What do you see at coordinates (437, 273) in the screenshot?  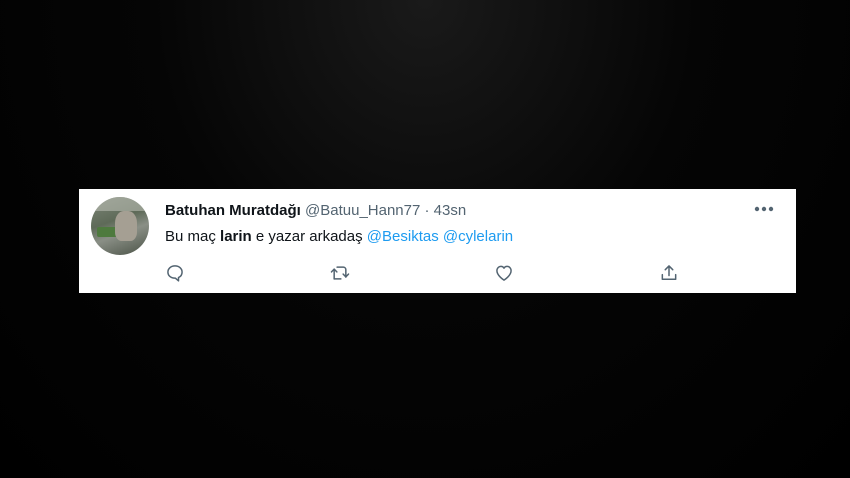 I see `tweet-actions` at bounding box center [437, 273].